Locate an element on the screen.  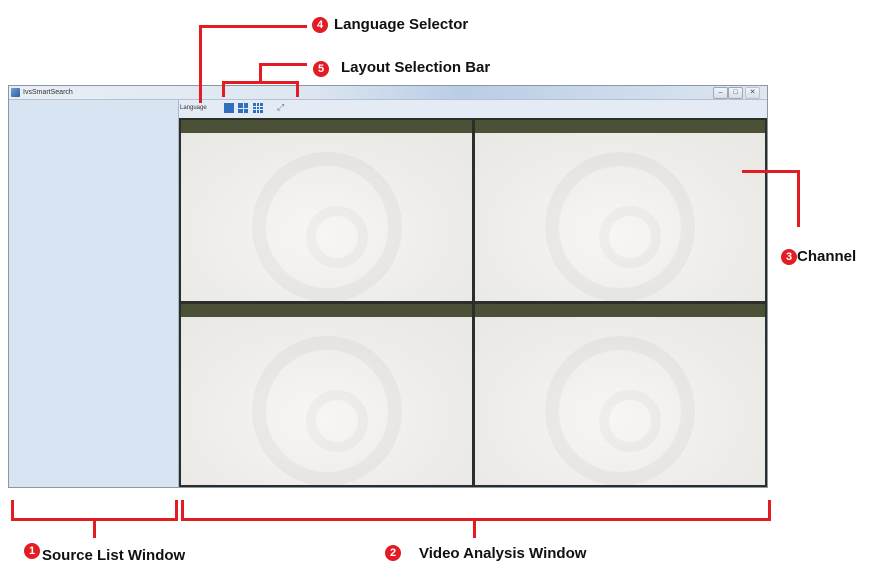
callout-badge-3: 3 is located at coordinates (789, 257).